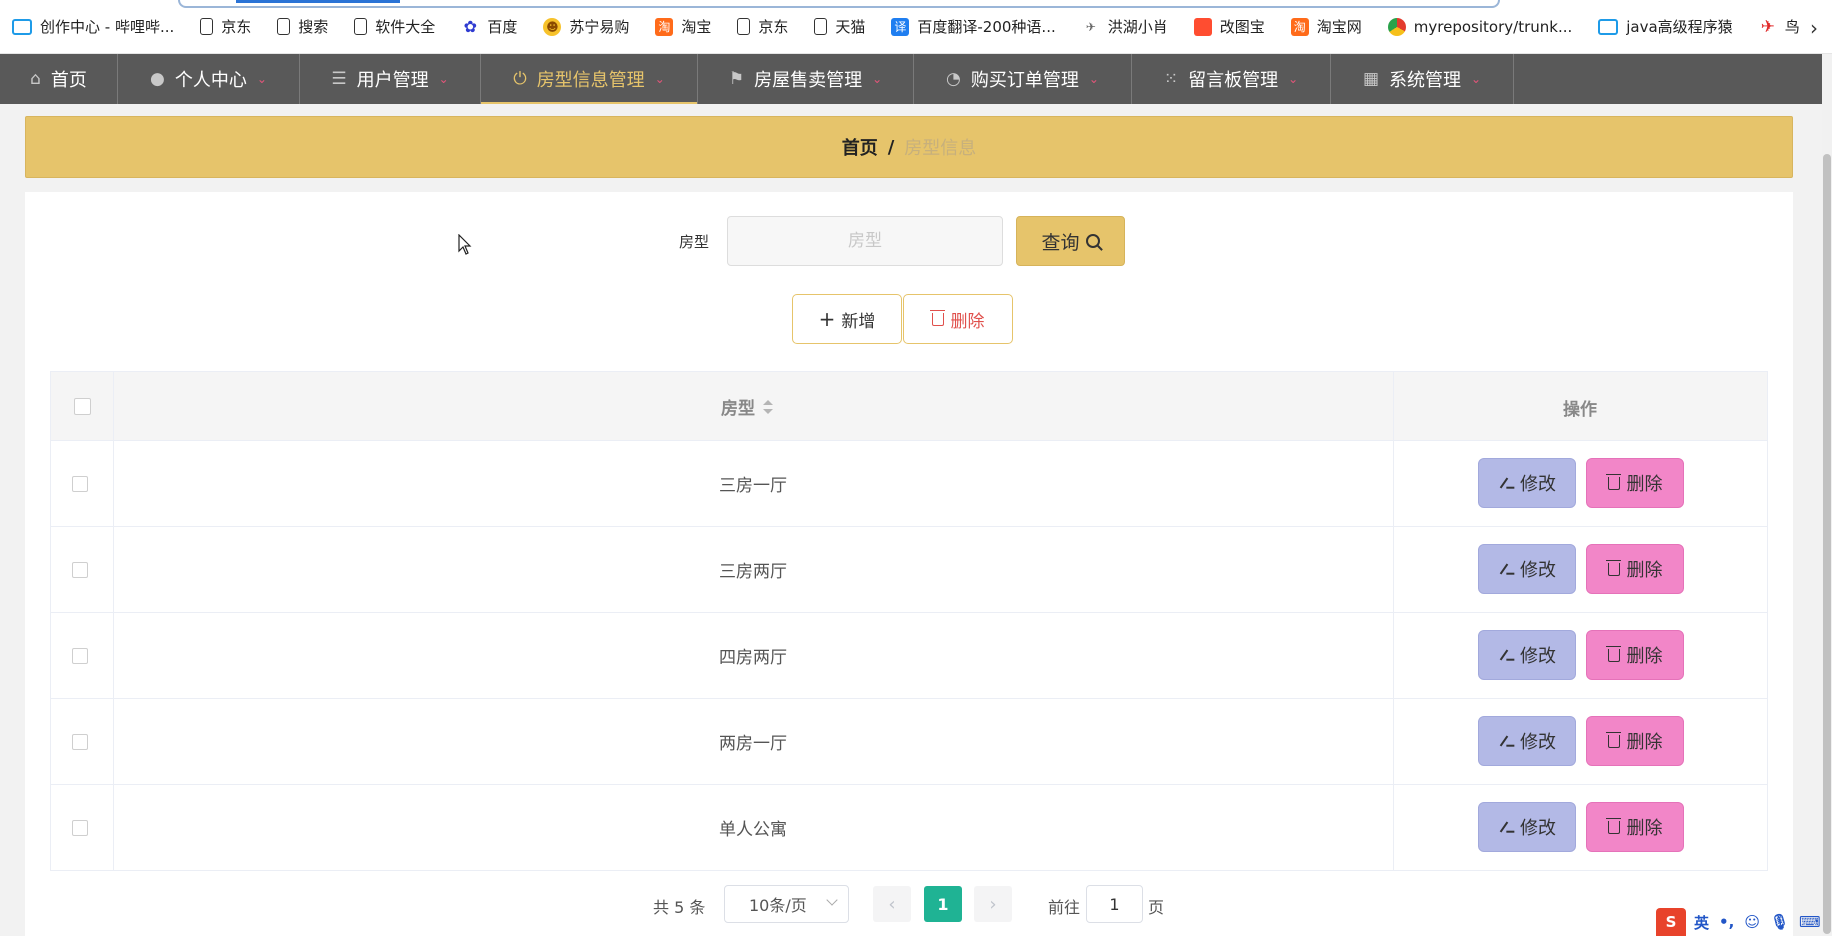 This screenshot has height=936, width=1832. I want to click on translate-icon: 译, so click(900, 26).